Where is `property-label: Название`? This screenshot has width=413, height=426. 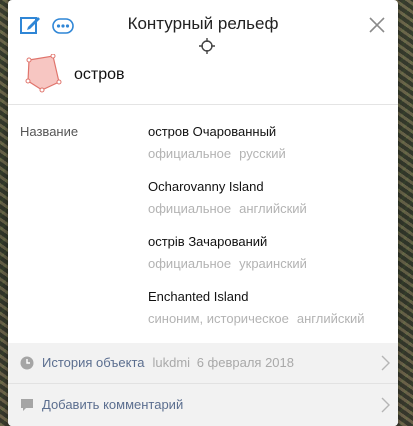 property-label: Название is located at coordinates (49, 131).